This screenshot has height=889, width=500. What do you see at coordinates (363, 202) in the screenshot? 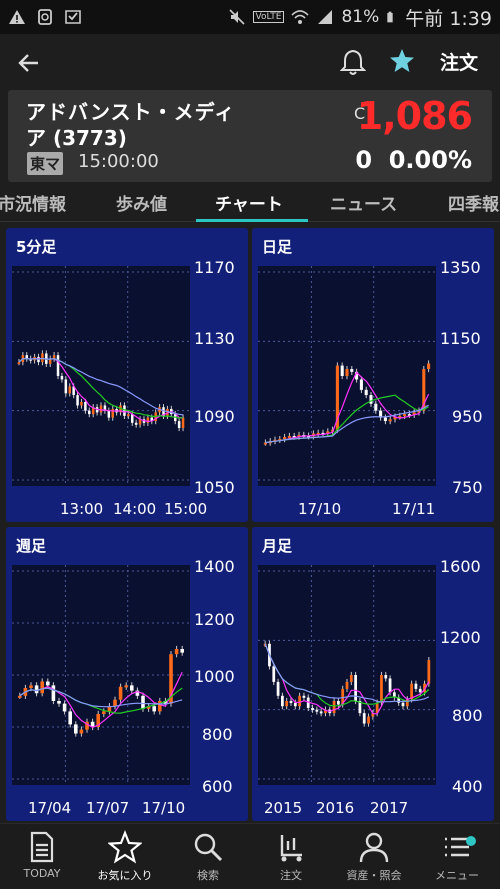
I see `tab-news: ニュース` at bounding box center [363, 202].